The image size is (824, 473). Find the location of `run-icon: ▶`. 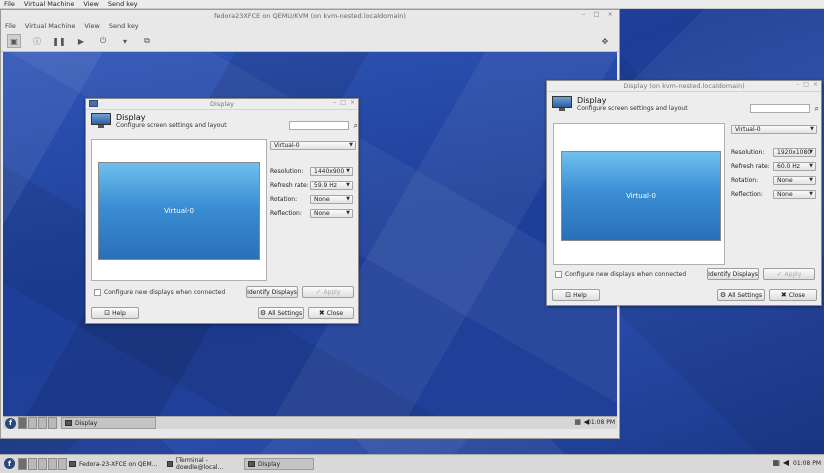

run-icon: ▶ is located at coordinates (81, 41).